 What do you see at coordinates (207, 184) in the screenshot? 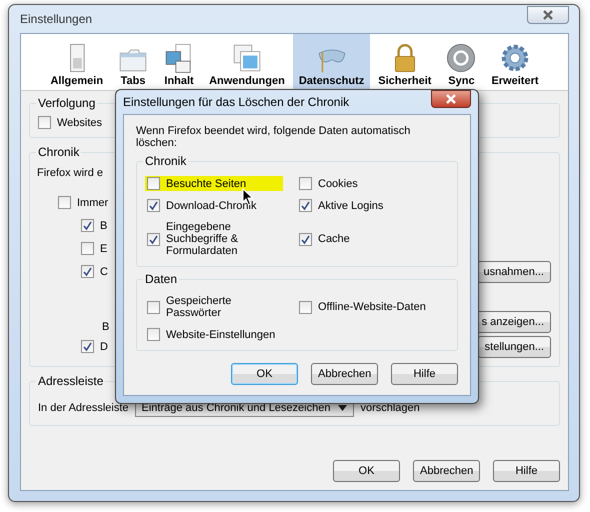
I see `checkbox-label: Besuchte Seiten` at bounding box center [207, 184].